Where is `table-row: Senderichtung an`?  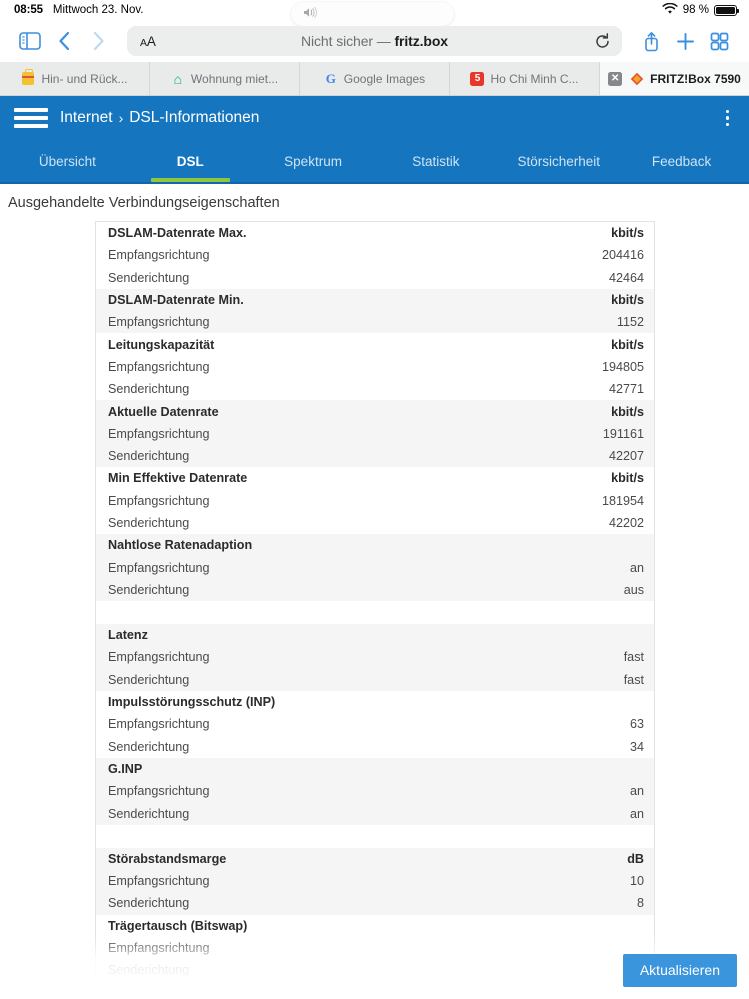 table-row: Senderichtung an is located at coordinates (375, 813).